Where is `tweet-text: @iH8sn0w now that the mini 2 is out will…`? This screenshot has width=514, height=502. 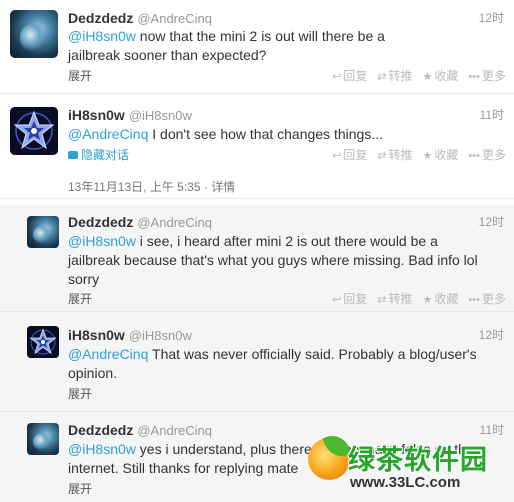
tweet-text: @iH8sn0w now that the mini 2 is out will… is located at coordinates (226, 45).